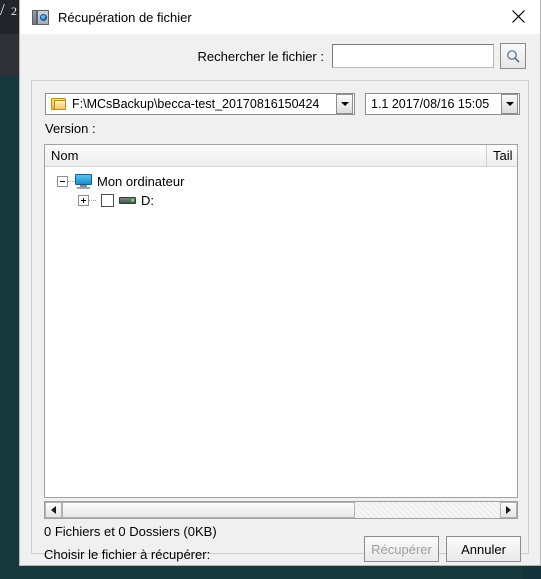  I want to click on tree-node-computer: Mon ordinateur, so click(281, 181).